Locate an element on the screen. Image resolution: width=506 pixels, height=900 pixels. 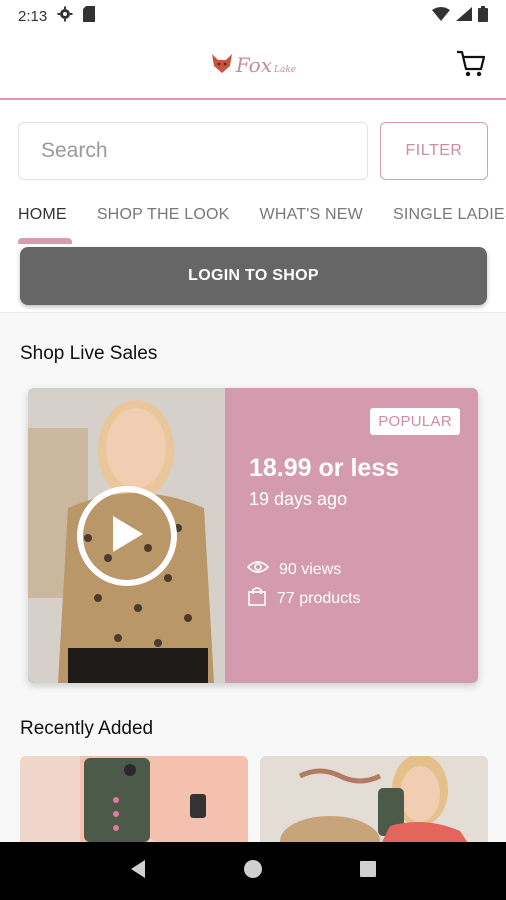
cart-button is located at coordinates (471, 66).